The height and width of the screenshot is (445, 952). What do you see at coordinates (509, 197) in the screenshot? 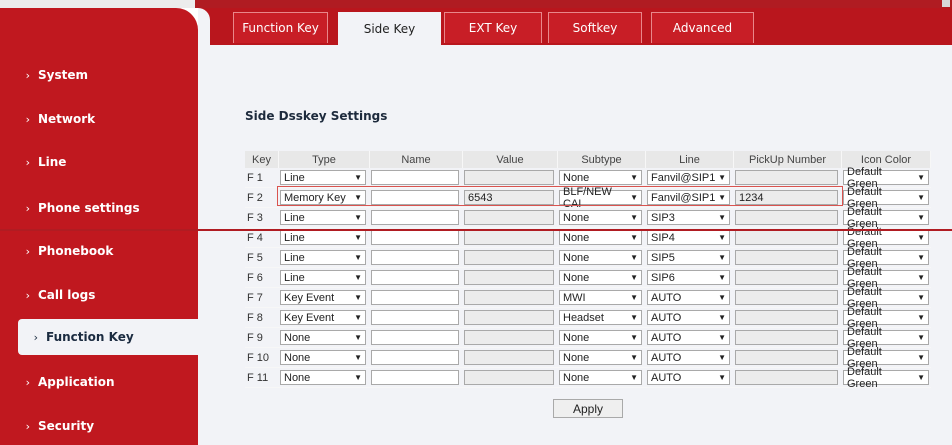
I see `value-input: 6543` at bounding box center [509, 197].